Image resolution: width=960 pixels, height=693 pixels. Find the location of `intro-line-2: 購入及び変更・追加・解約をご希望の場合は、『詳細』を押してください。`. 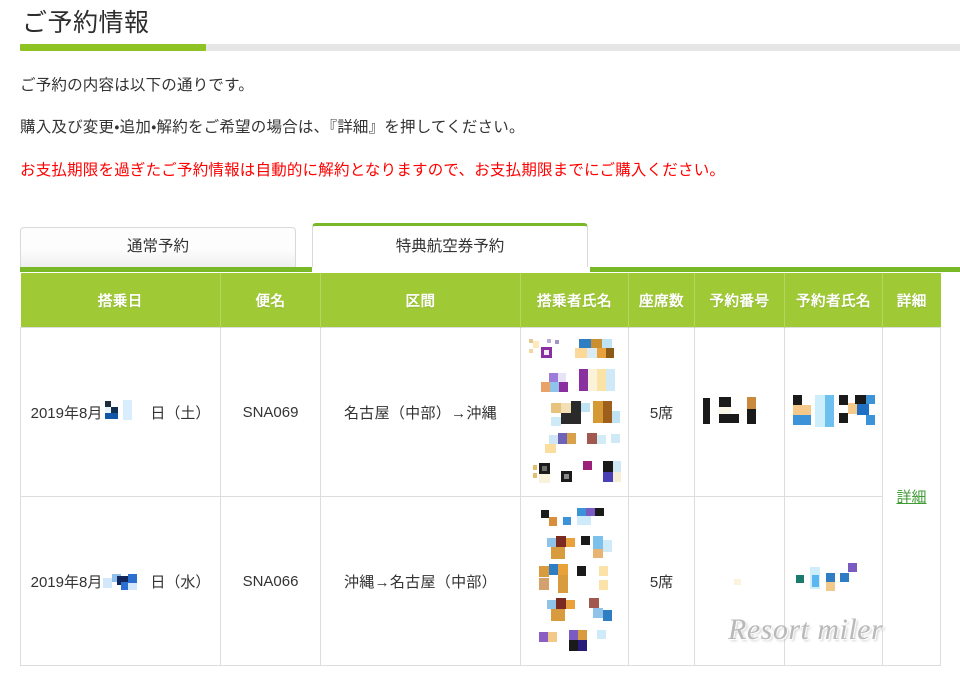

intro-line-2: 購入及び変更・追加・解約をご希望の場合は、『詳細』を押してください。 is located at coordinates (272, 127).